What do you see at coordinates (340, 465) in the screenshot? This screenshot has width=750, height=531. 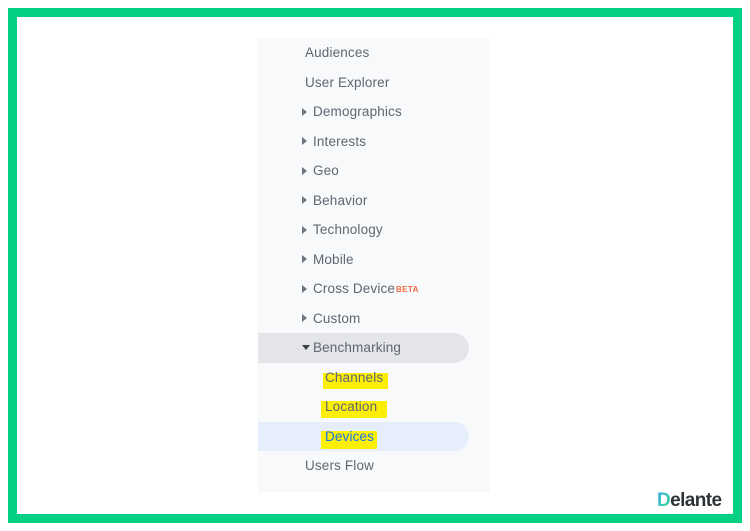 I see `sidebar-item-label: Users Flow` at bounding box center [340, 465].